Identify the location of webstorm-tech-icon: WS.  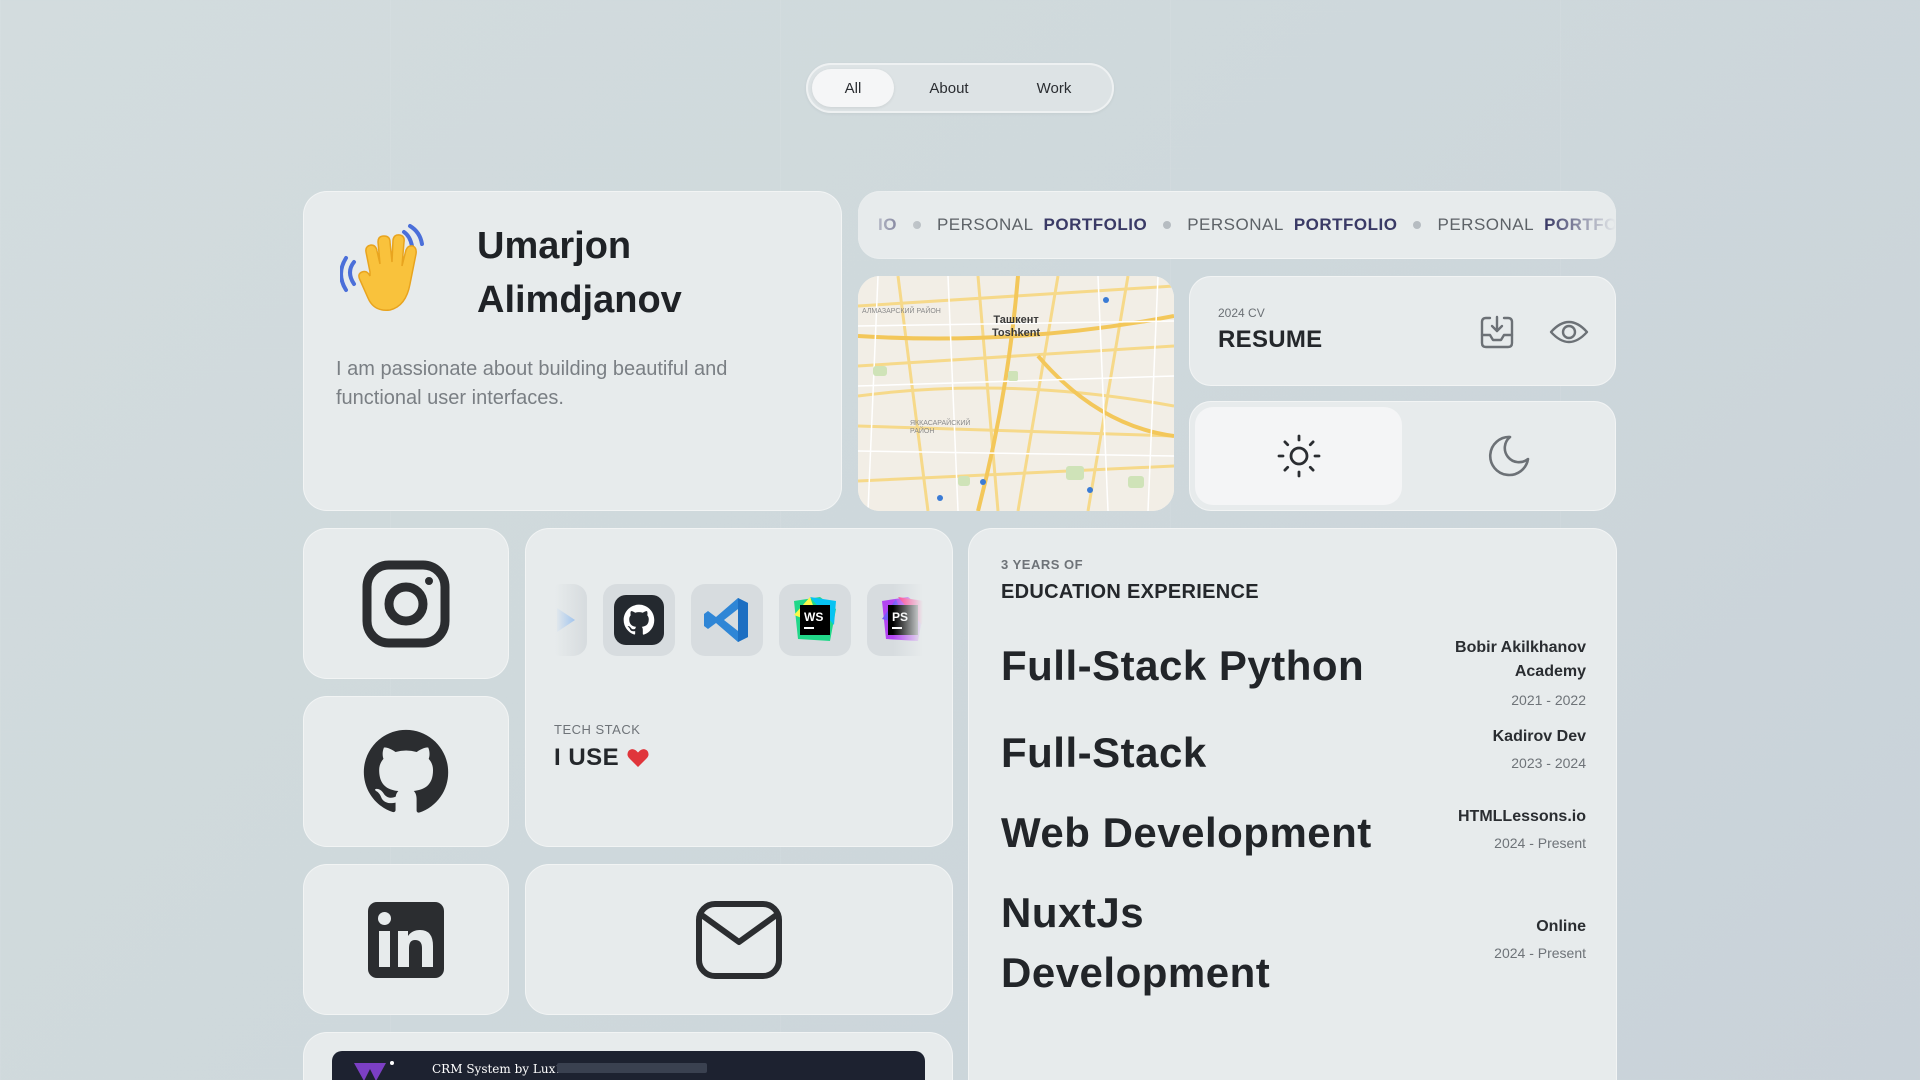
(815, 620).